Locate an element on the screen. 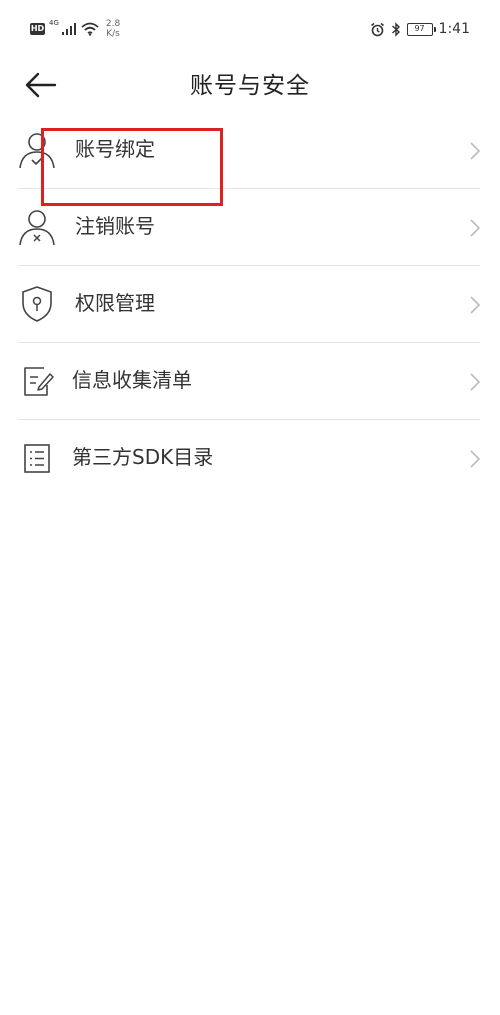 This screenshot has width=500, height=1015. menu-item-account-binding: 账号绑定 is located at coordinates (250, 150).